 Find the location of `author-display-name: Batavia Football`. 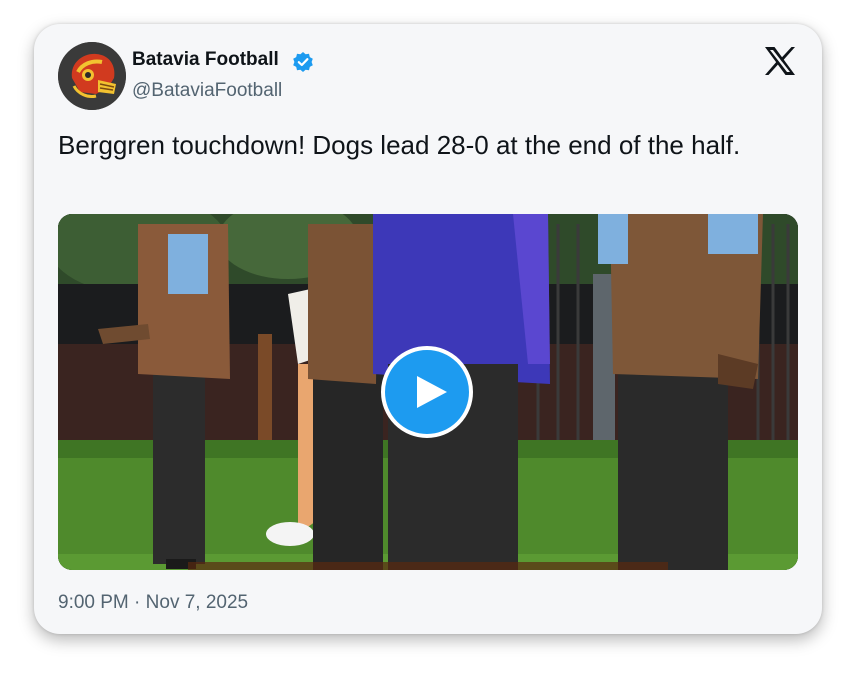

author-display-name: Batavia Football is located at coordinates (205, 60).